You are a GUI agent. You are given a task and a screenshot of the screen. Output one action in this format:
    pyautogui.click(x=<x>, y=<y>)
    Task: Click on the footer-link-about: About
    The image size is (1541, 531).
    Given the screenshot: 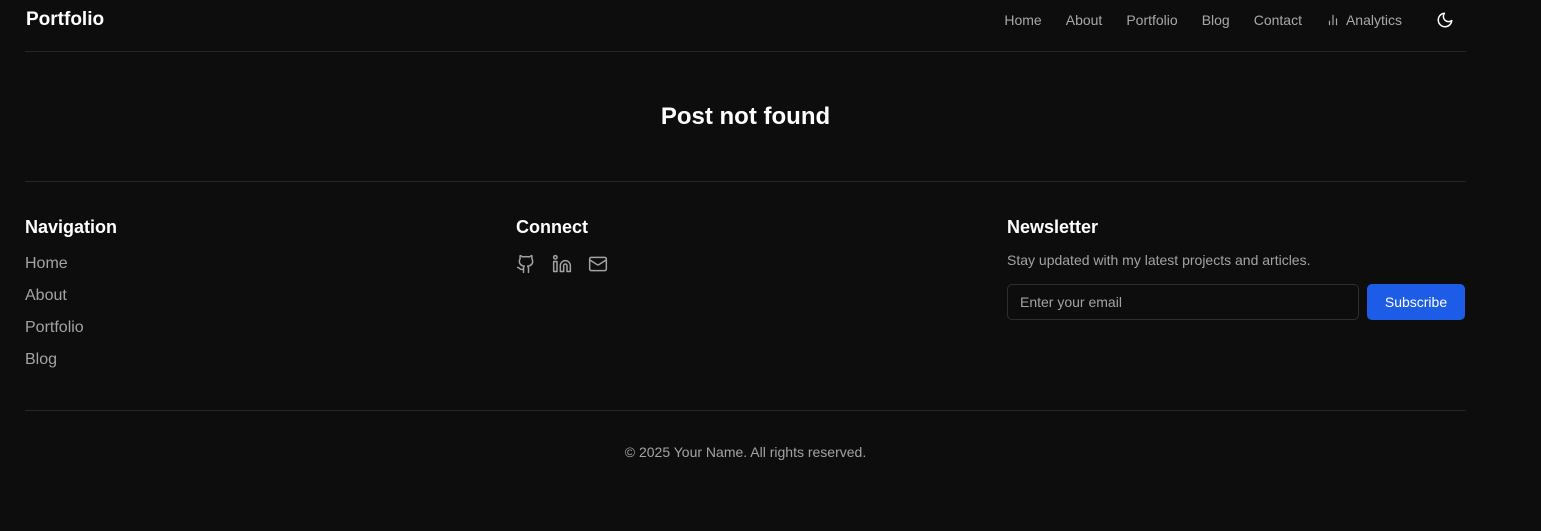 What is the action you would take?
    pyautogui.click(x=71, y=304)
    